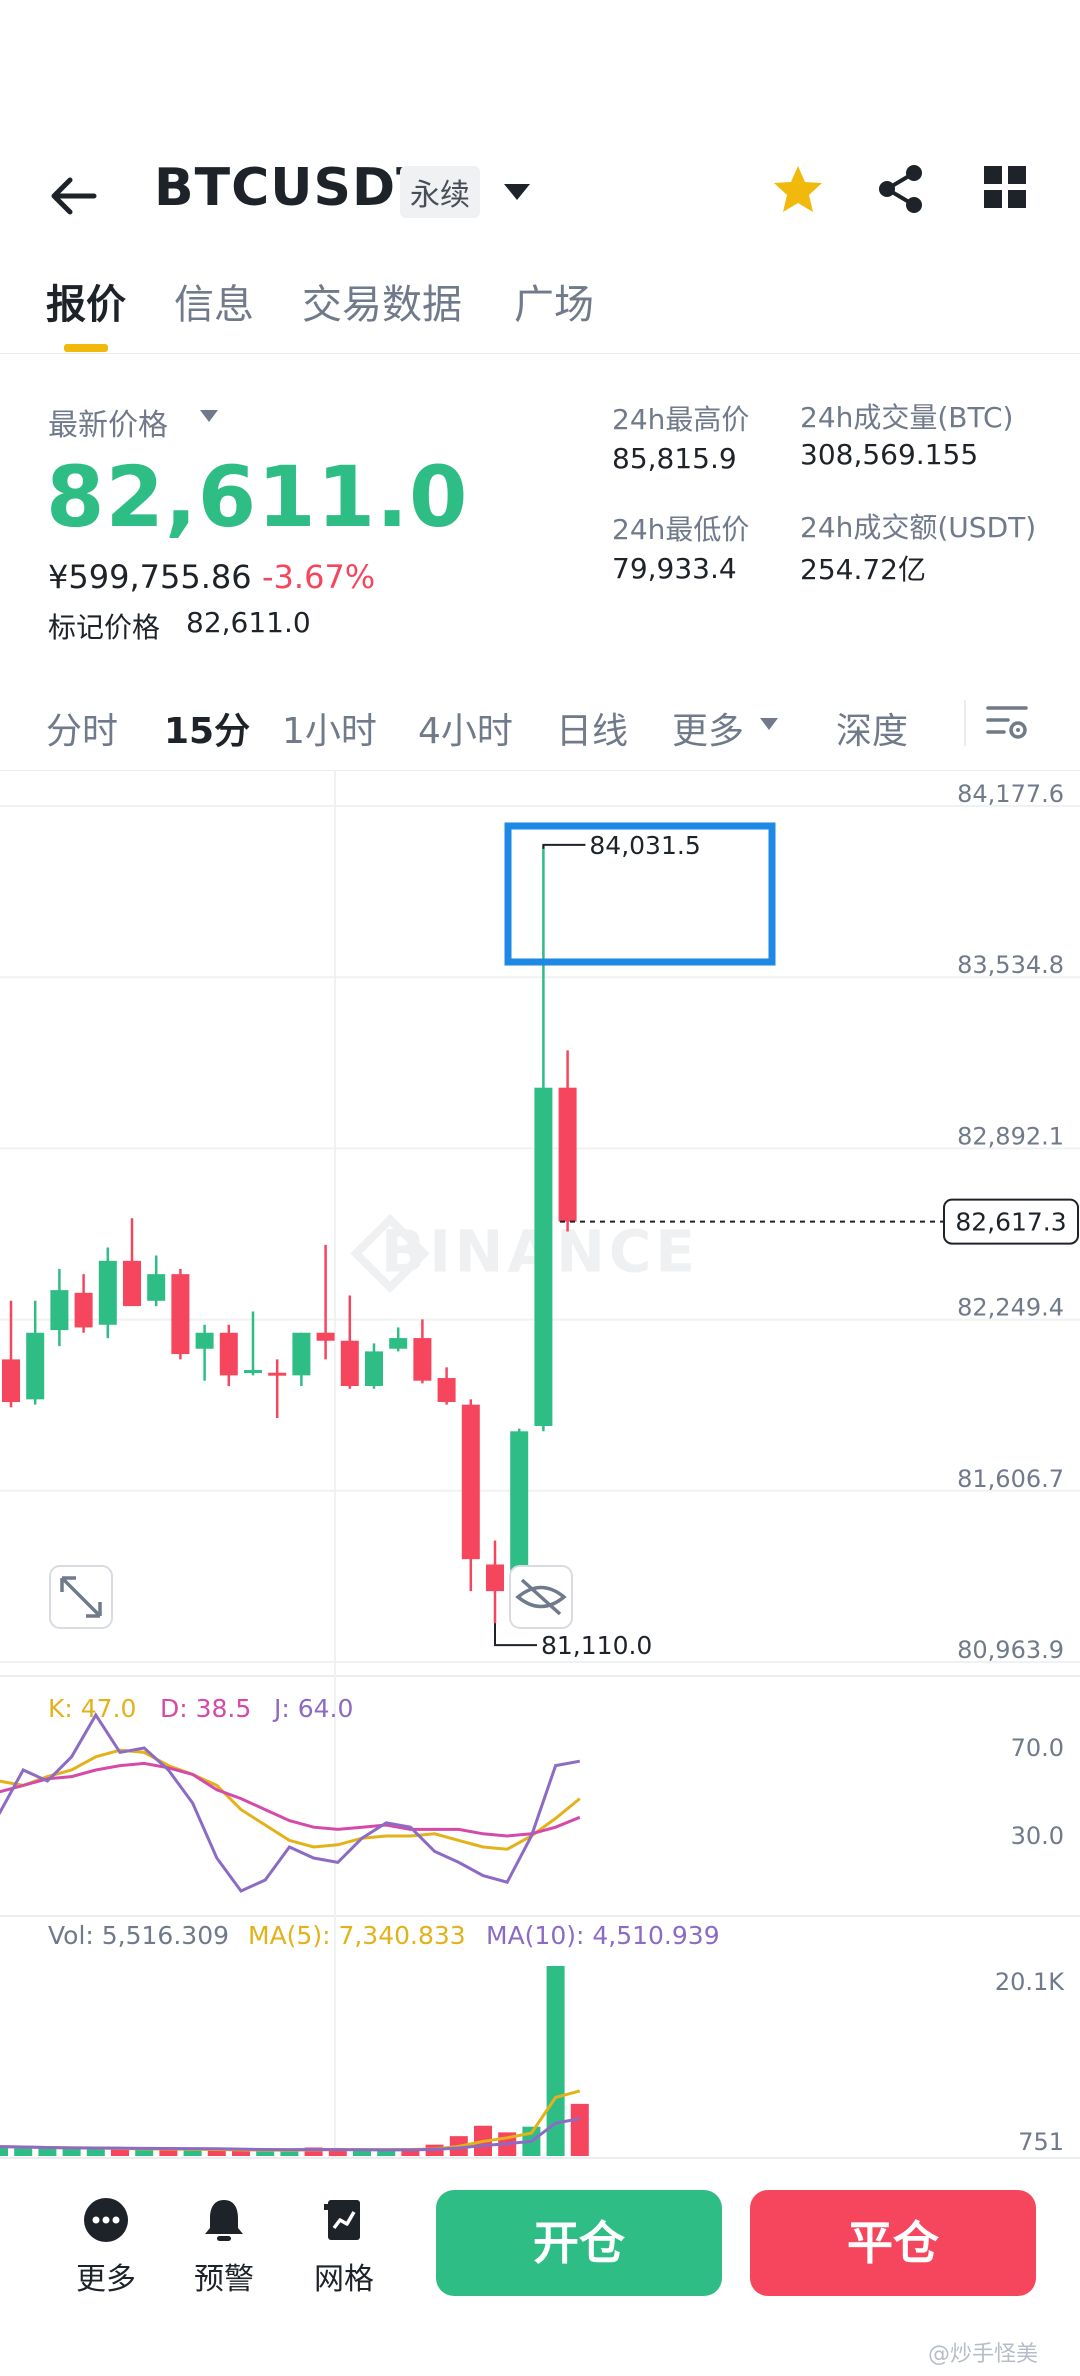 The image size is (1080, 2376). I want to click on author-watermark: @炒手怪美, so click(983, 2354).